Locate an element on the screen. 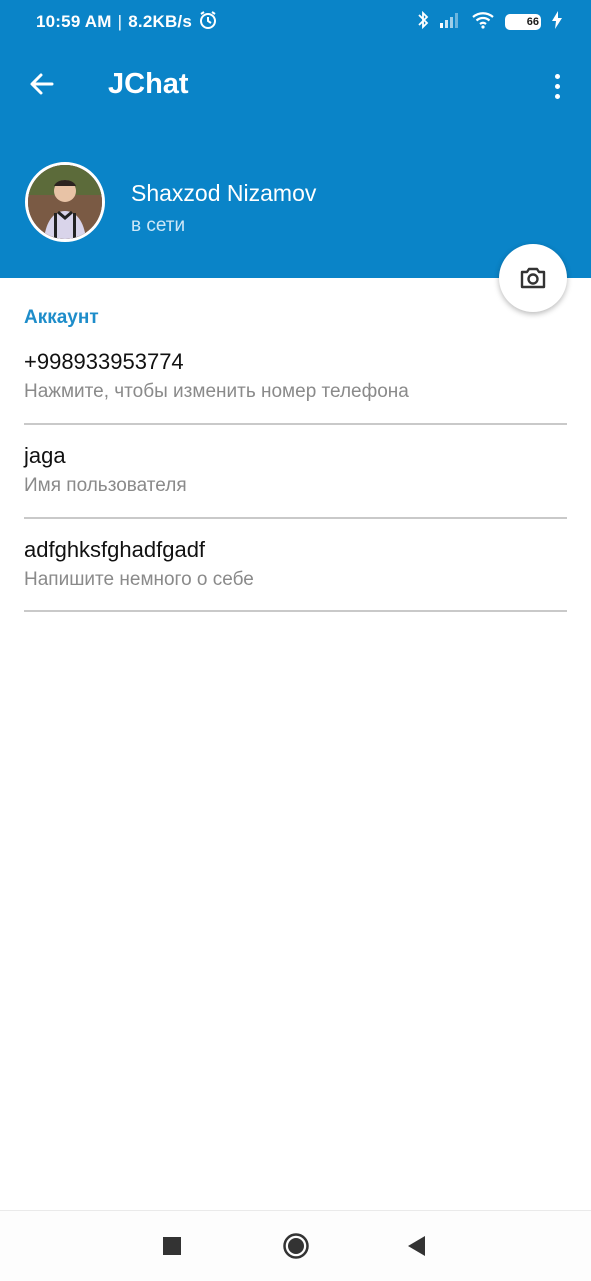 The height and width of the screenshot is (1281, 591). avatar is located at coordinates (65, 202).